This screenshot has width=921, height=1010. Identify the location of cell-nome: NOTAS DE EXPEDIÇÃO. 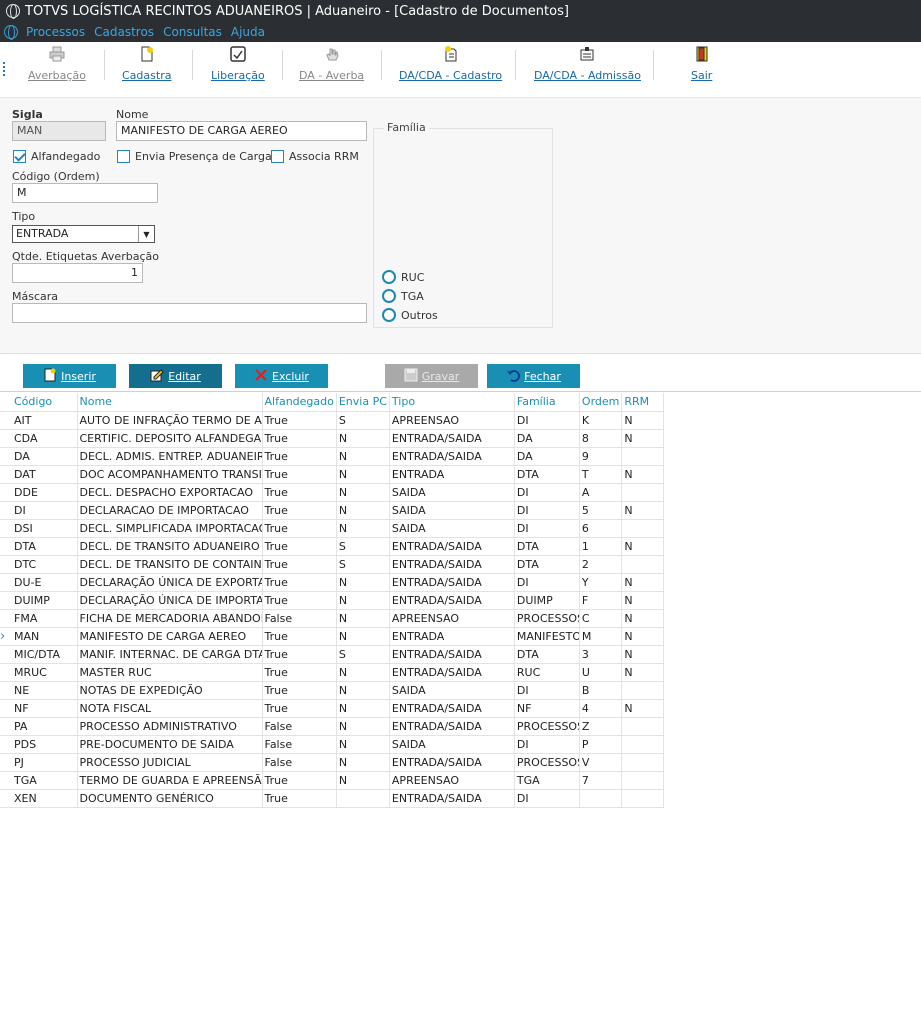
(170, 690).